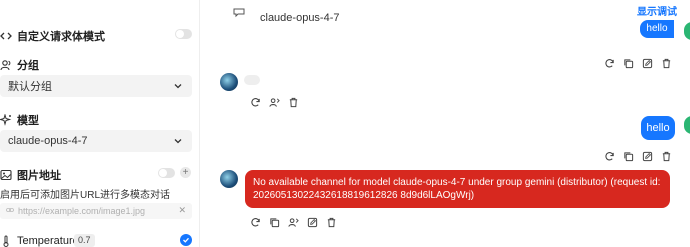 Image resolution: width=690 pixels, height=247 pixels. I want to click on debug-toggle-label: 显示调试, so click(657, 12).